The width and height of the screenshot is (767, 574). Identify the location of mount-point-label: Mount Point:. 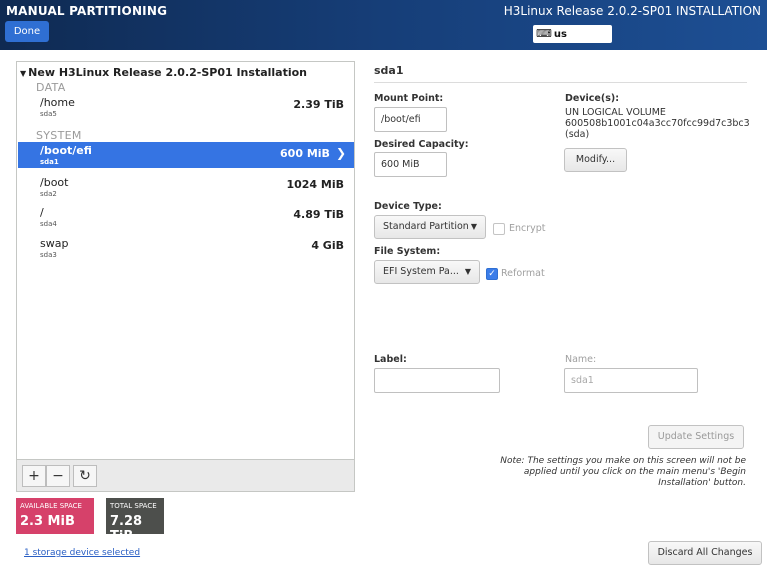
(409, 98).